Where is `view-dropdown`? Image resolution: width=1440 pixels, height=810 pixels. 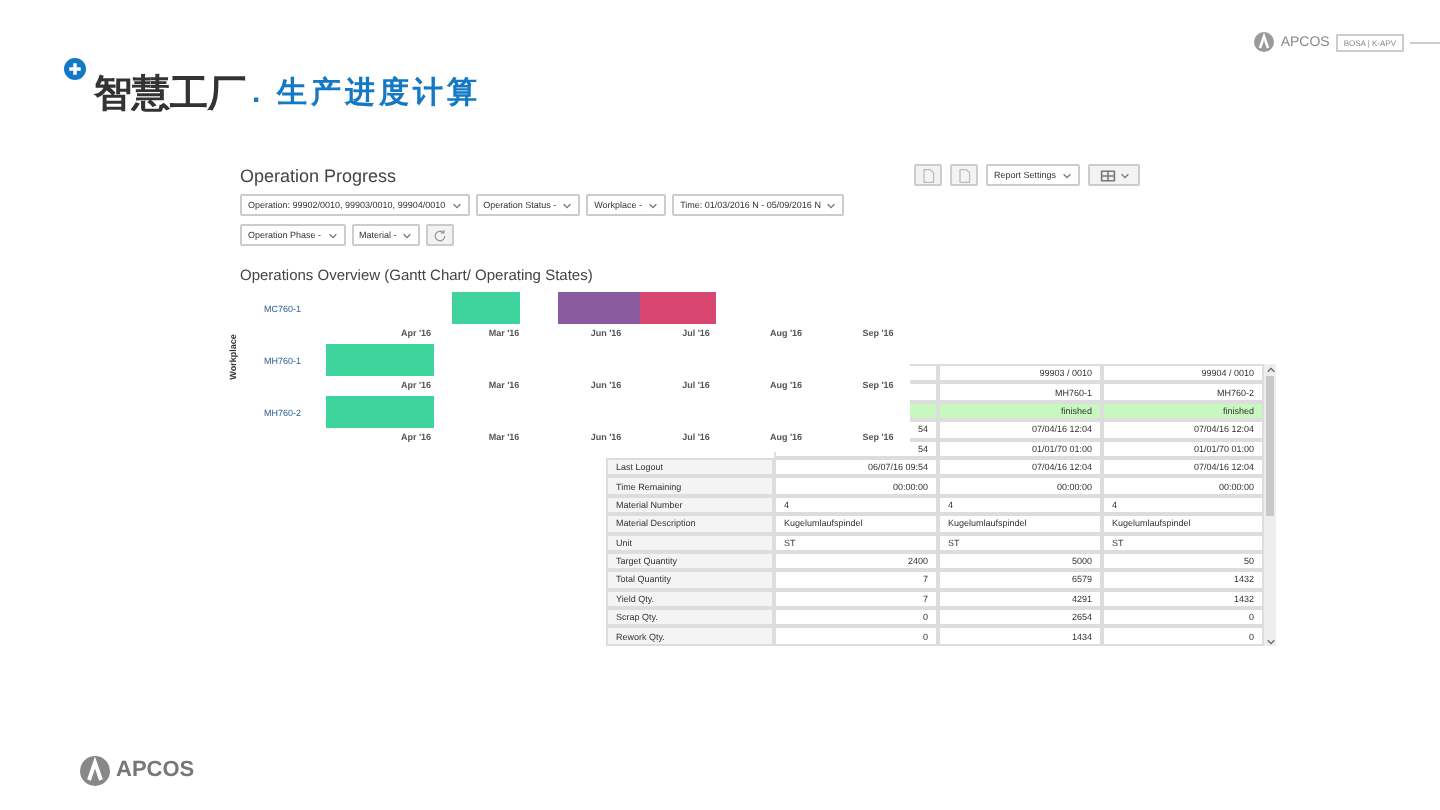
view-dropdown is located at coordinates (1114, 175).